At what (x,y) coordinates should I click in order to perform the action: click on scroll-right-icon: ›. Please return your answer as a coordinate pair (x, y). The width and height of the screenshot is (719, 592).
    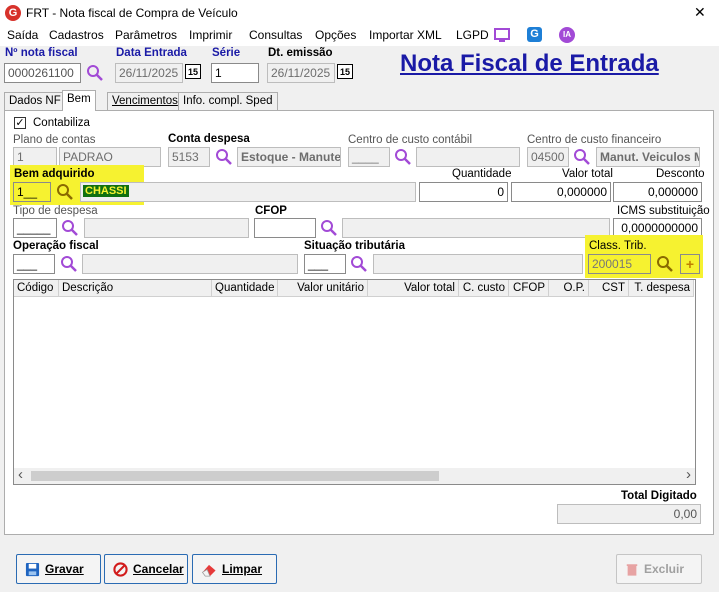
    Looking at the image, I should click on (688, 474).